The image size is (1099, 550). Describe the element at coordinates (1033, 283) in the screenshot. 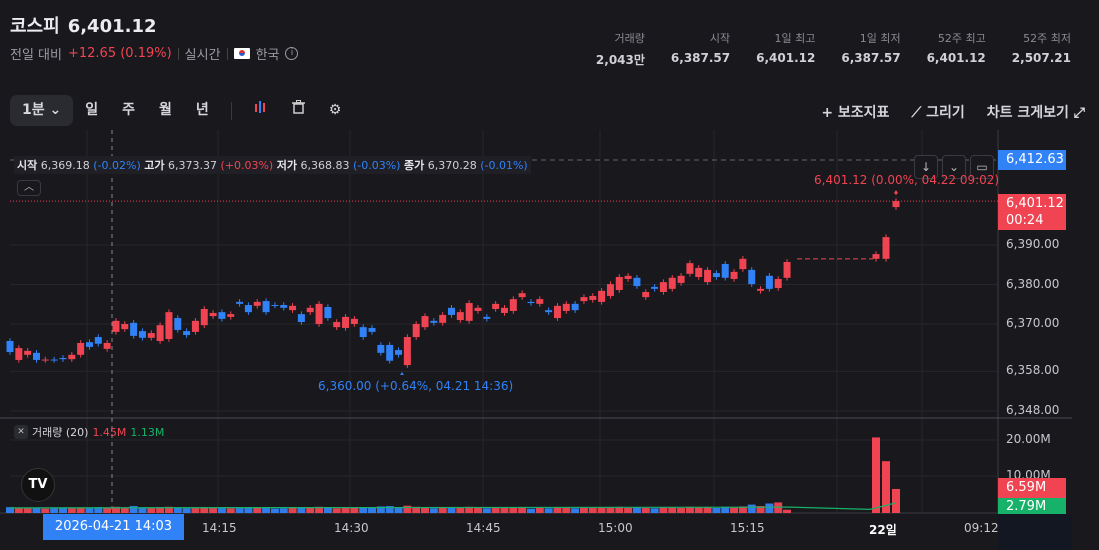

I see `price-tick: 6,380.00` at that location.